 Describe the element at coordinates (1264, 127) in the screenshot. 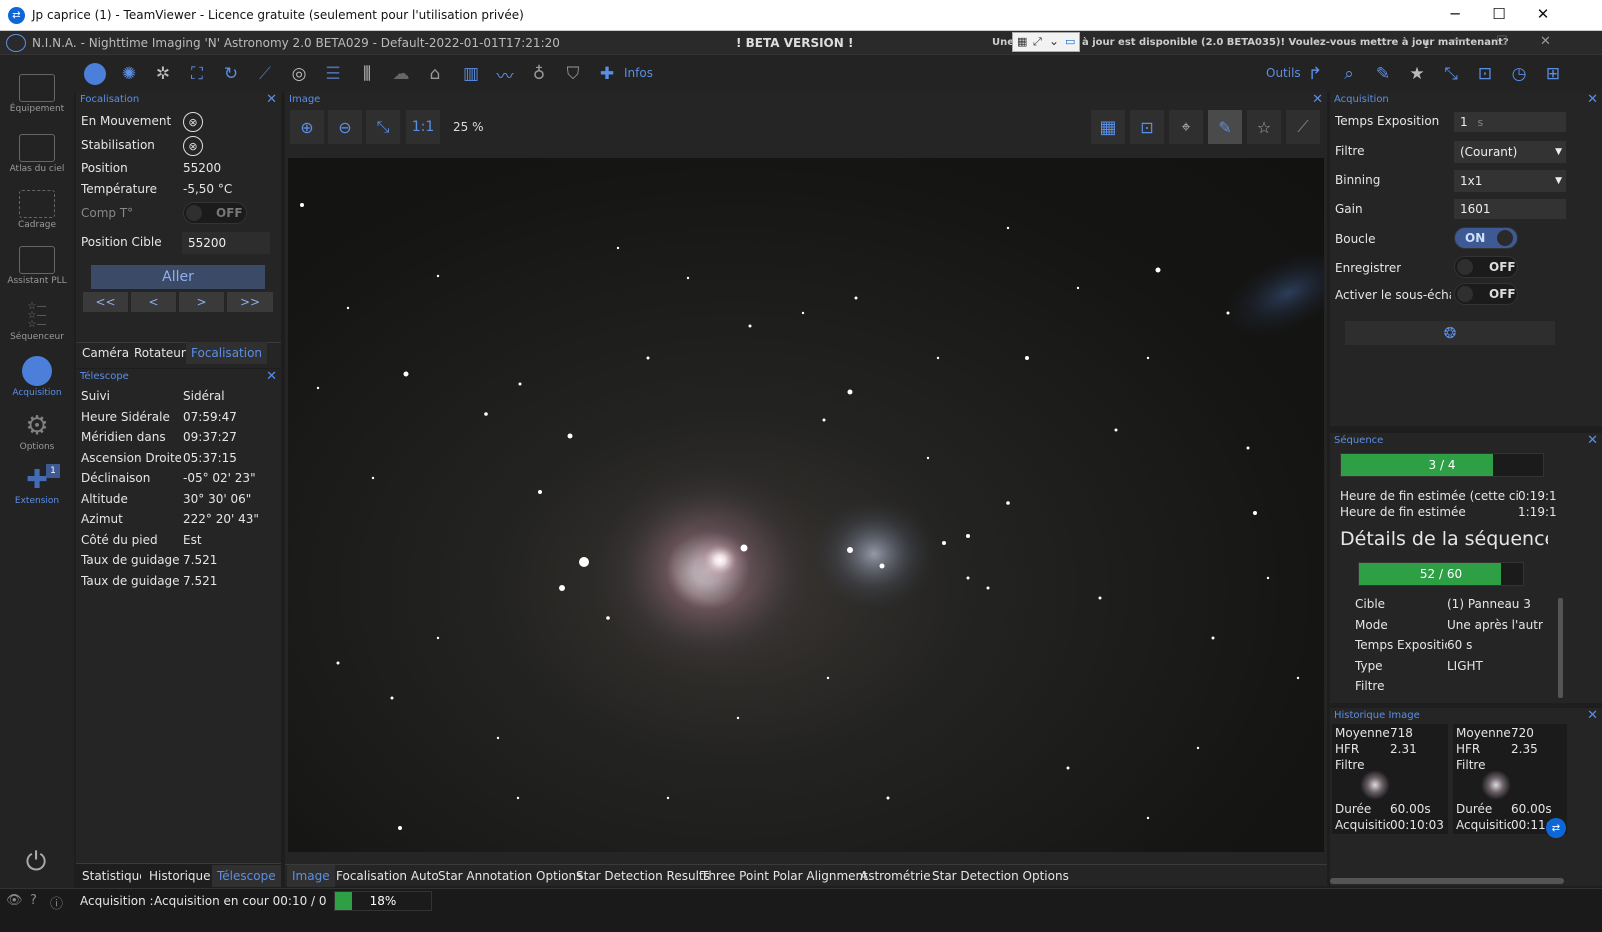

I see `star-icon: ☆` at that location.